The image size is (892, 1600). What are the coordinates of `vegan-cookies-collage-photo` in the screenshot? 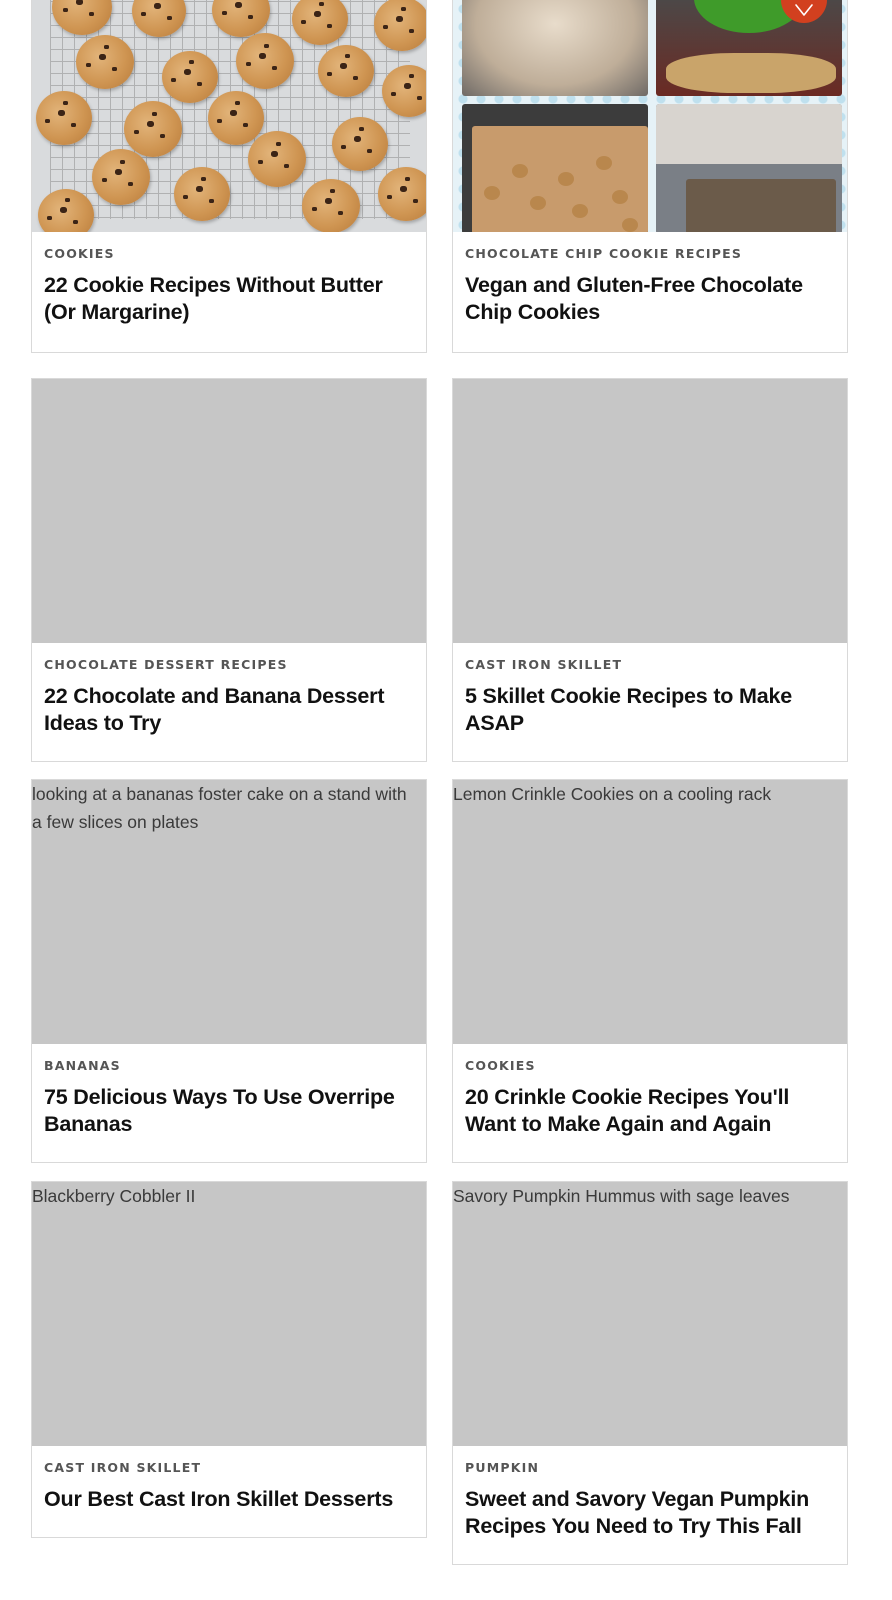 It's located at (650, 116).